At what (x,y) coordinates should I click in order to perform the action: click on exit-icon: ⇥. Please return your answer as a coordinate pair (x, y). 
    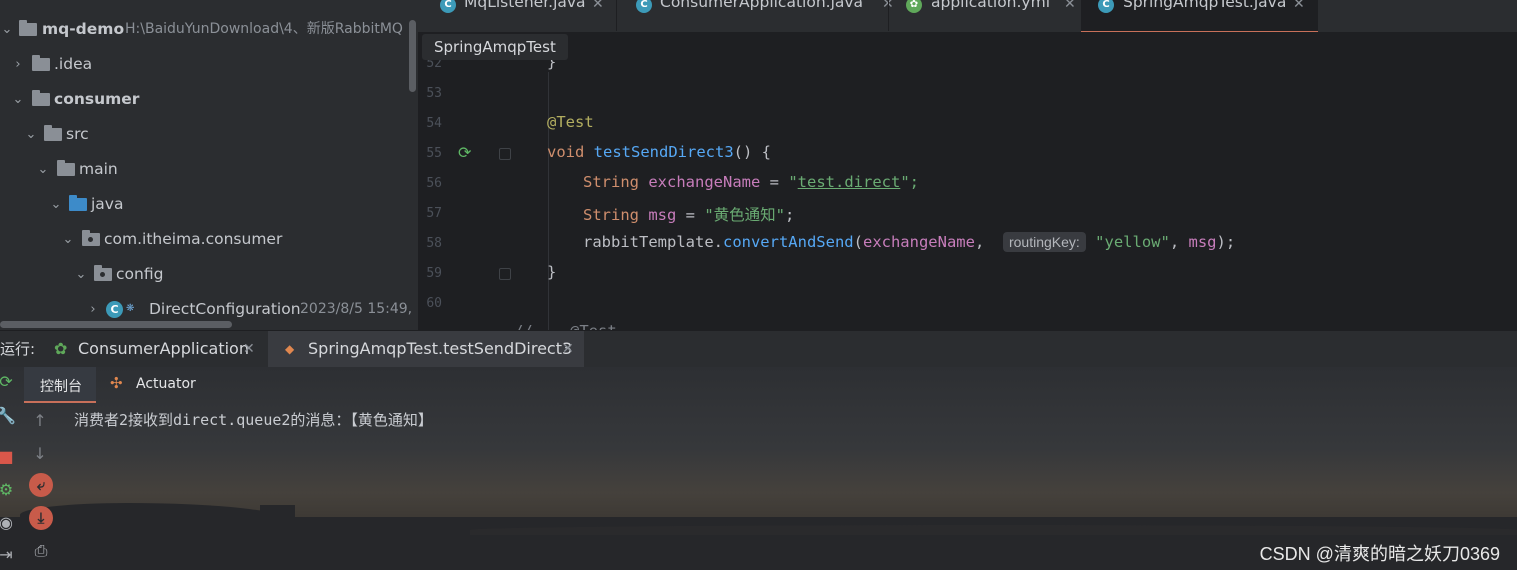
    Looking at the image, I should click on (8, 554).